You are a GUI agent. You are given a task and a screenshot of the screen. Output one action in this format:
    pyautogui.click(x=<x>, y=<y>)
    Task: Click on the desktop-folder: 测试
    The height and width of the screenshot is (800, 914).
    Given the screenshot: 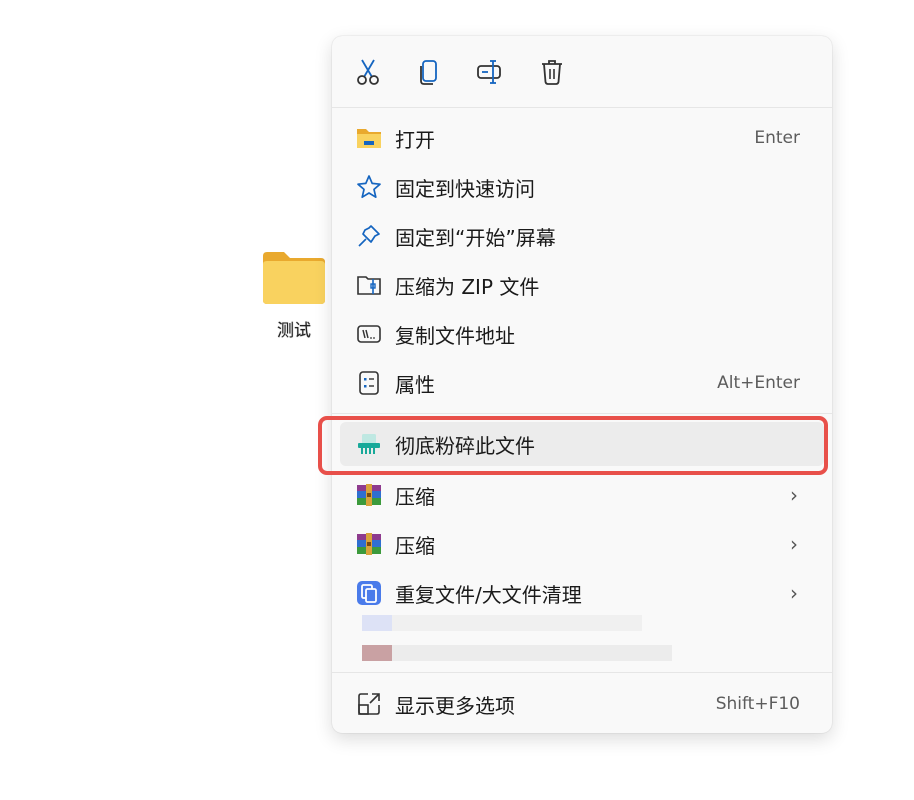 What is the action you would take?
    pyautogui.click(x=294, y=295)
    